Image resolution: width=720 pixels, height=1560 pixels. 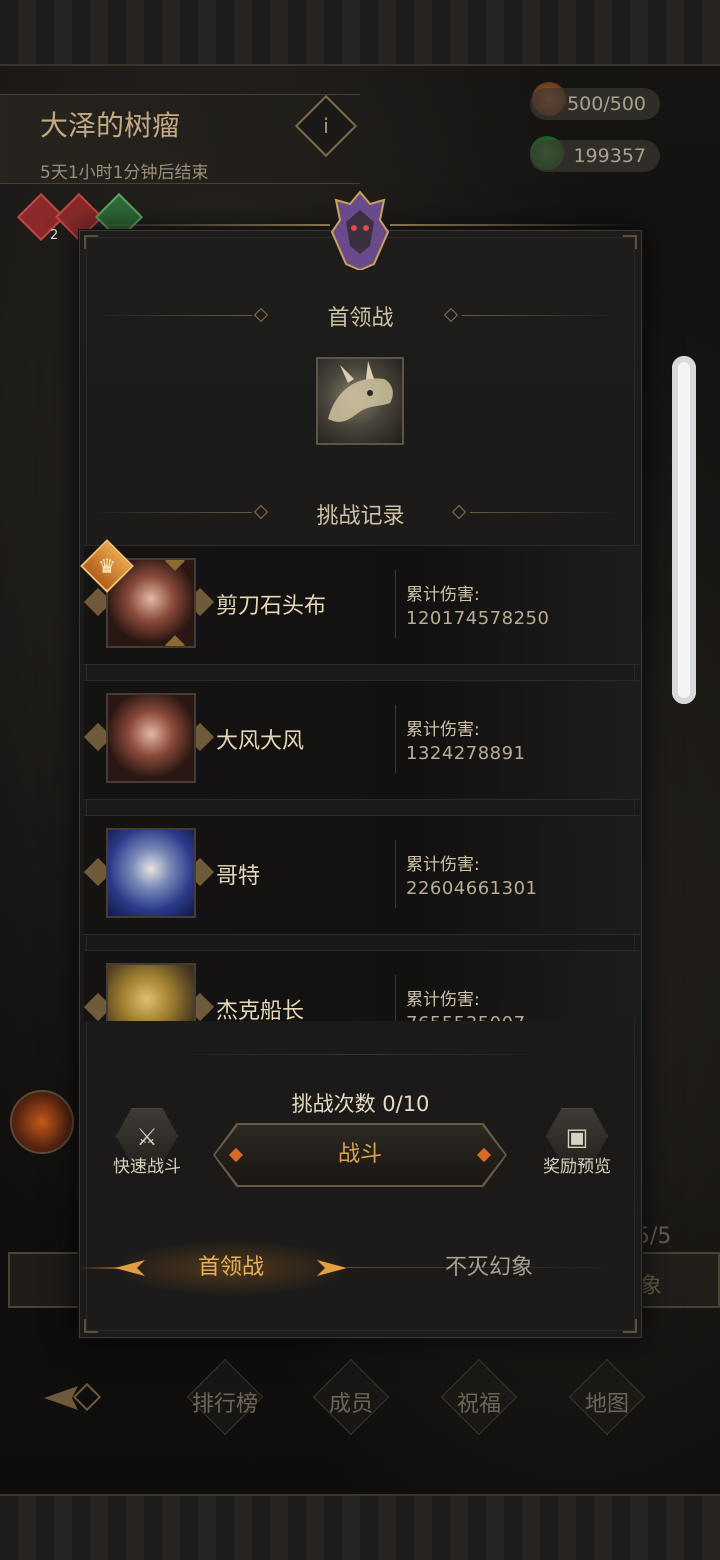 I want to click on crest-wing-left, so click(x=205, y=225).